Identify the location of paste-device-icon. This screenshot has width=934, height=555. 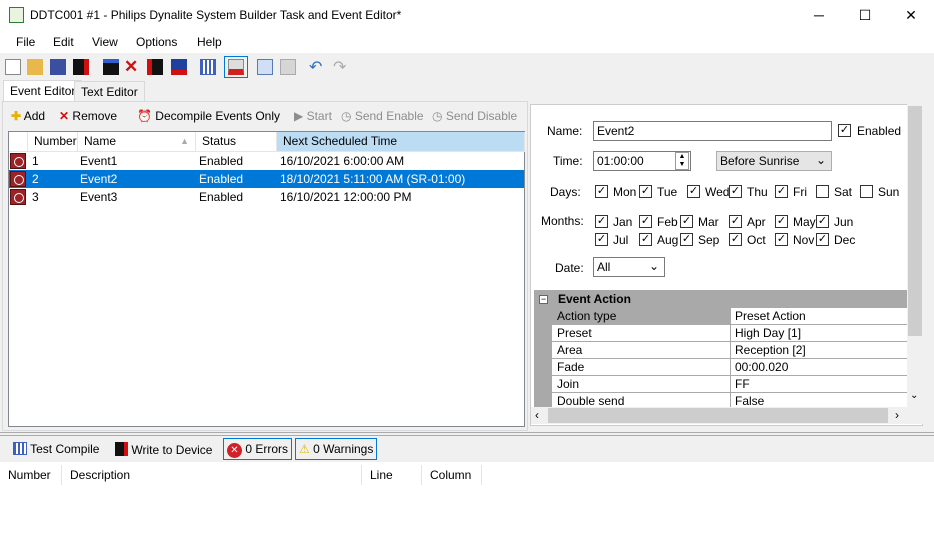
(179, 67).